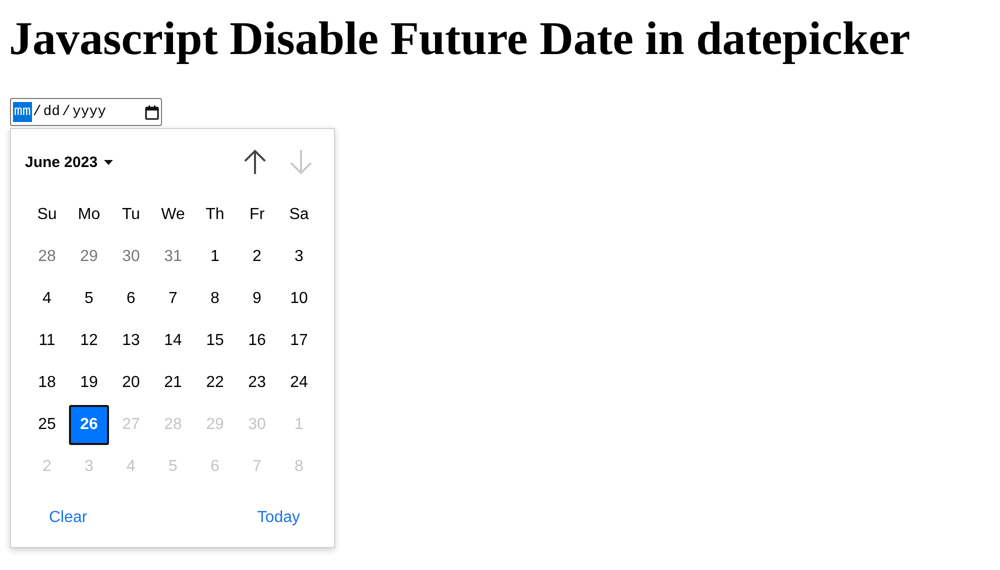 The image size is (1000, 570). Describe the element at coordinates (68, 518) in the screenshot. I see `clear-button: Clear` at that location.